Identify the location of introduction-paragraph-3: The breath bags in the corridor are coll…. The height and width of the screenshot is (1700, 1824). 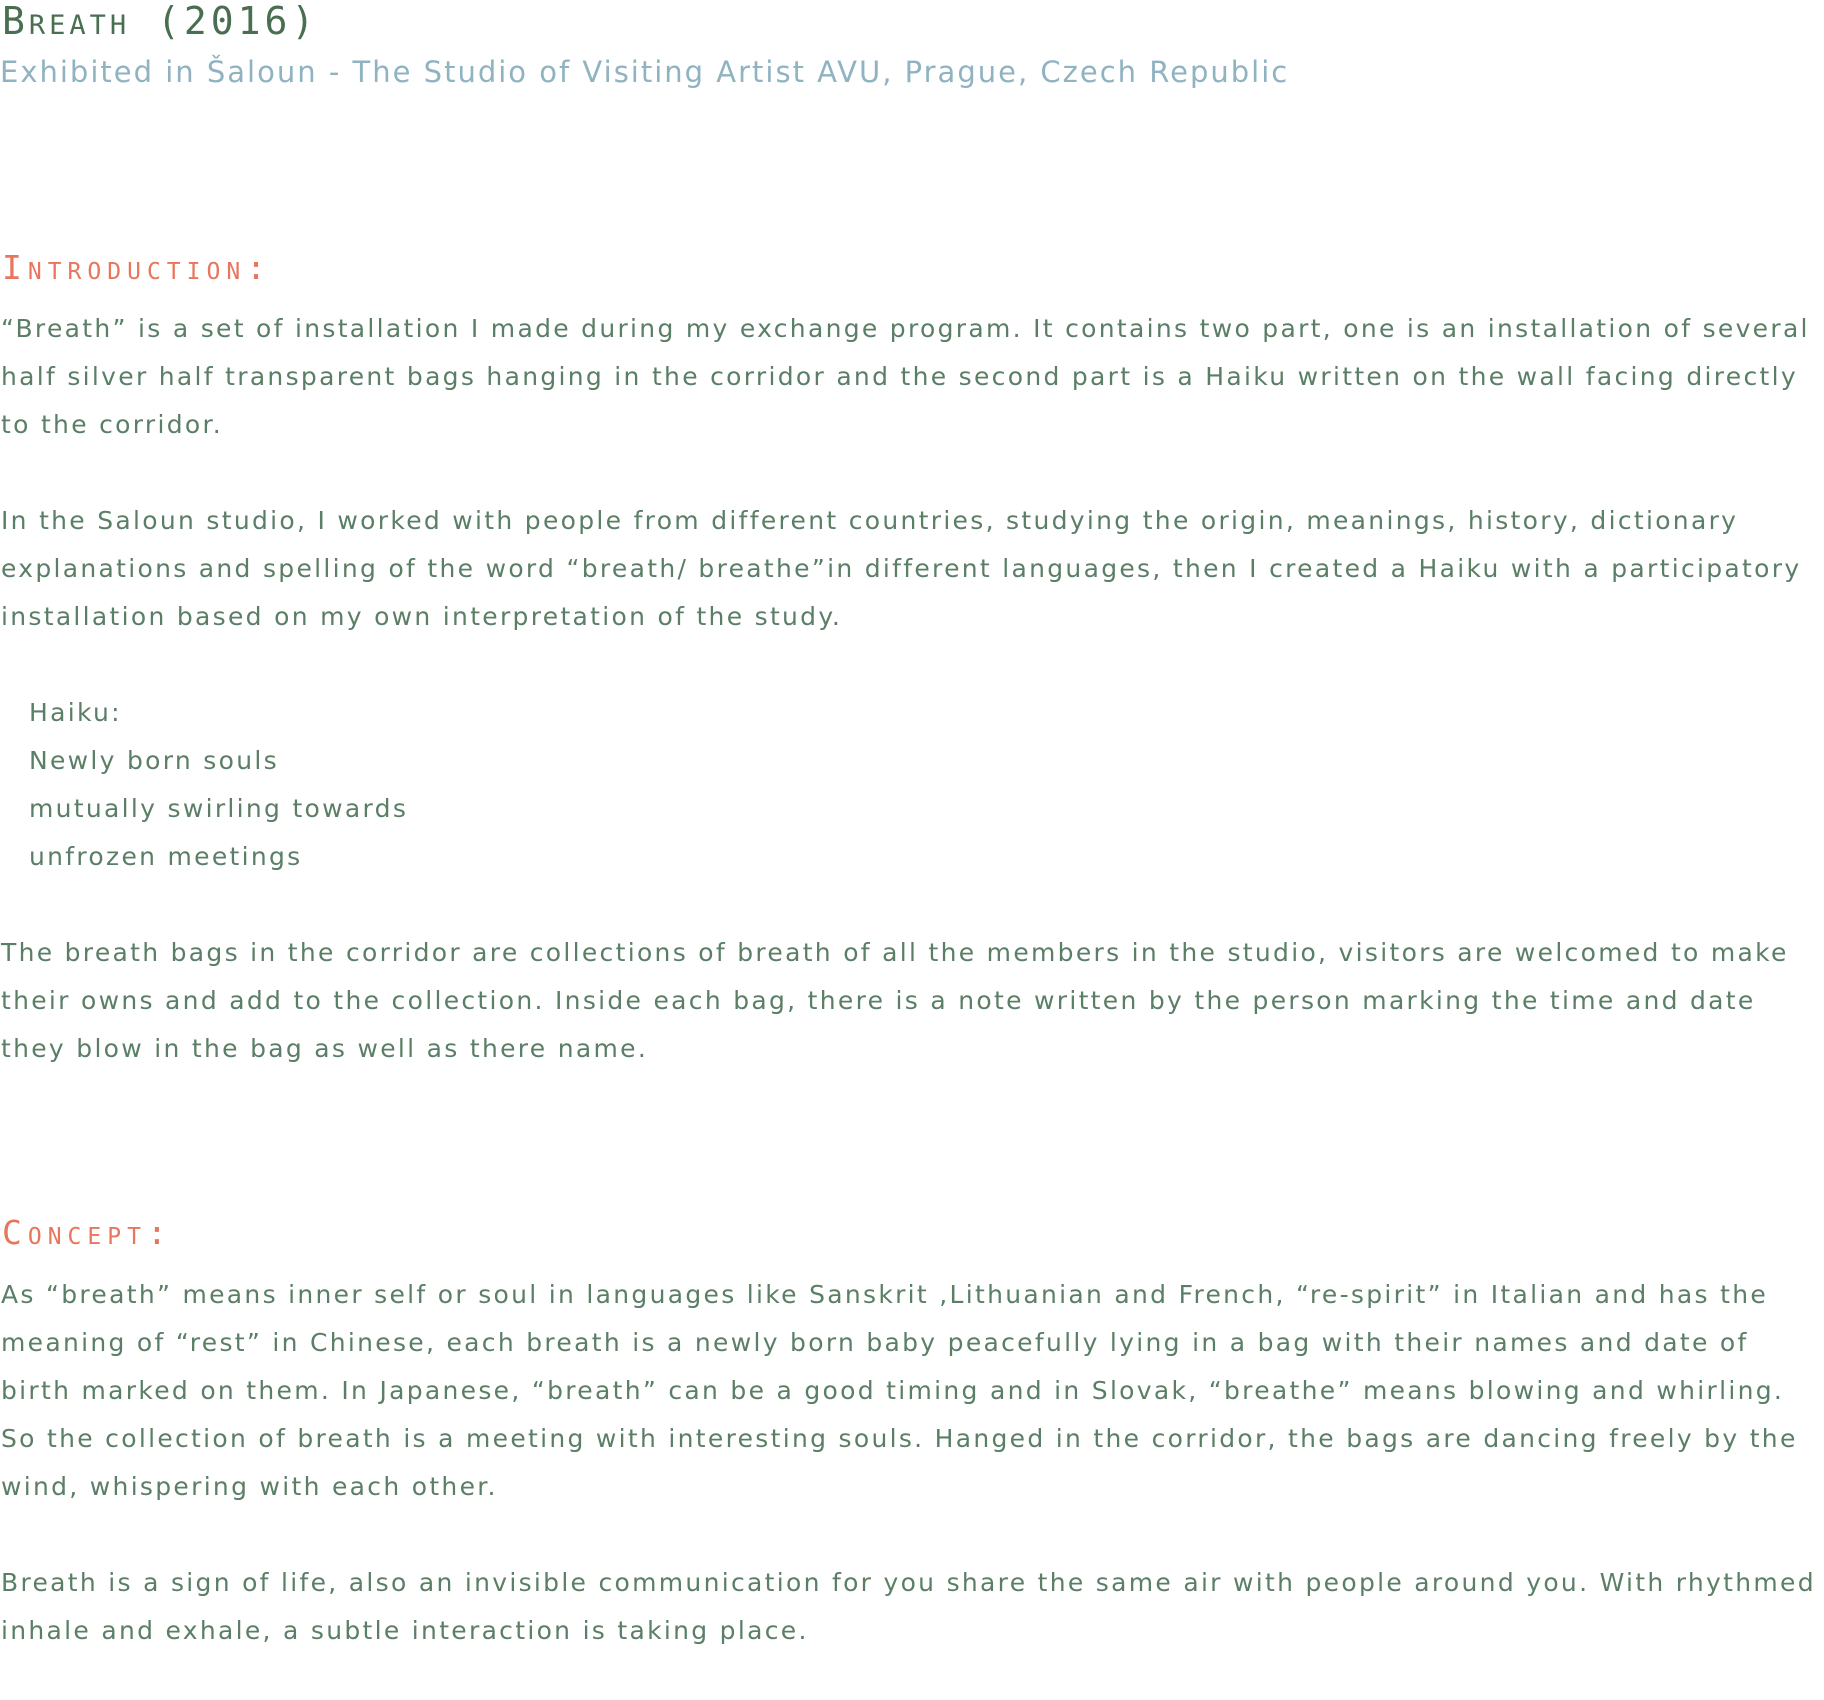
(895, 1000).